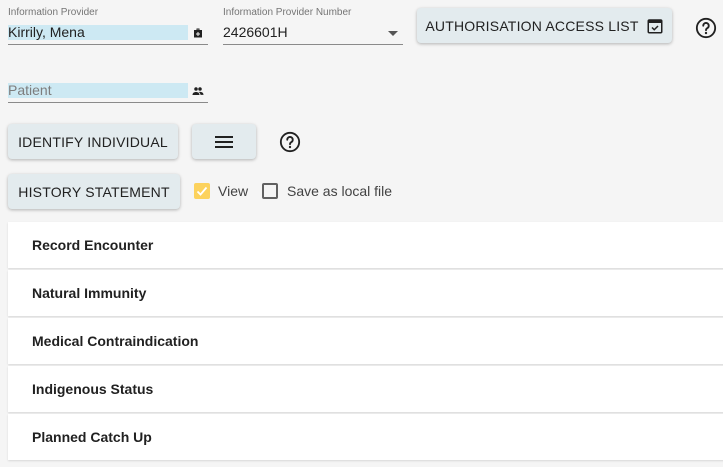 This screenshot has height=467, width=723. What do you see at coordinates (365, 437) in the screenshot?
I see `panel-planned-catch-up: Planned Catch Up` at bounding box center [365, 437].